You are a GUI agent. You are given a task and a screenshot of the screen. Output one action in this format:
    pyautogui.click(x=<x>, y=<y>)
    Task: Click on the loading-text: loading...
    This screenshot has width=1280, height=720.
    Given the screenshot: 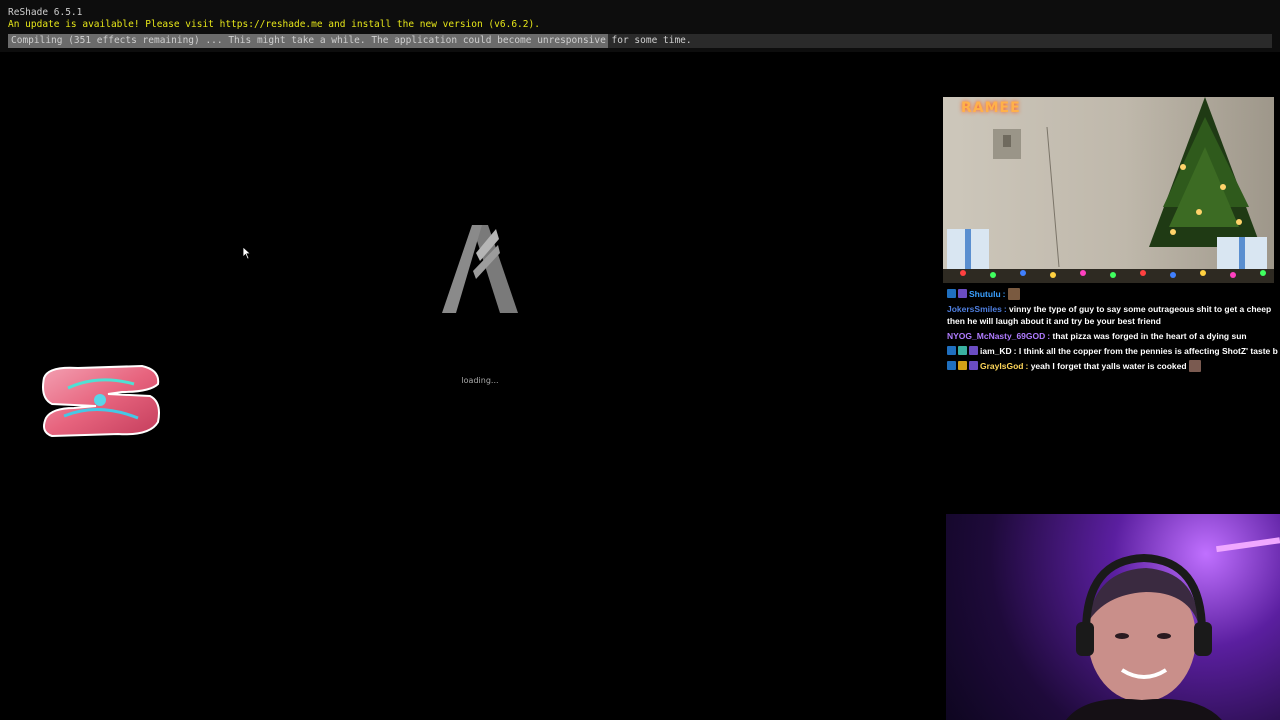 What is the action you would take?
    pyautogui.click(x=480, y=380)
    